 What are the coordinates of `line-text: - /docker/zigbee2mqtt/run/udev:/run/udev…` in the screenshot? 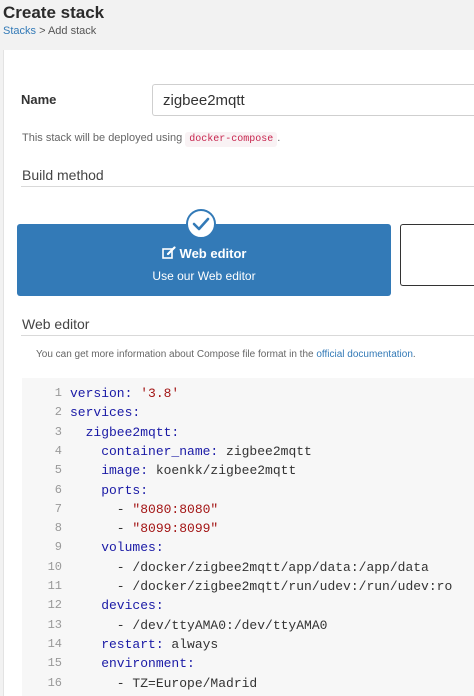 It's located at (261, 586).